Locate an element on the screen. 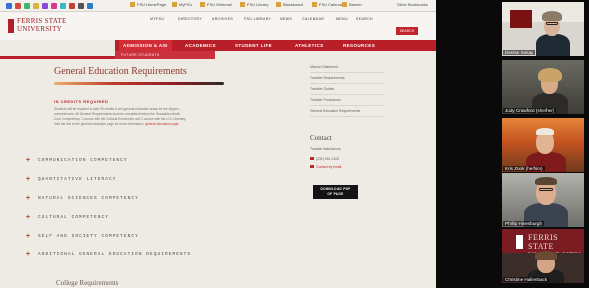 The image size is (589, 288). sidebar-link: Transfer Guides is located at coordinates (347, 89).